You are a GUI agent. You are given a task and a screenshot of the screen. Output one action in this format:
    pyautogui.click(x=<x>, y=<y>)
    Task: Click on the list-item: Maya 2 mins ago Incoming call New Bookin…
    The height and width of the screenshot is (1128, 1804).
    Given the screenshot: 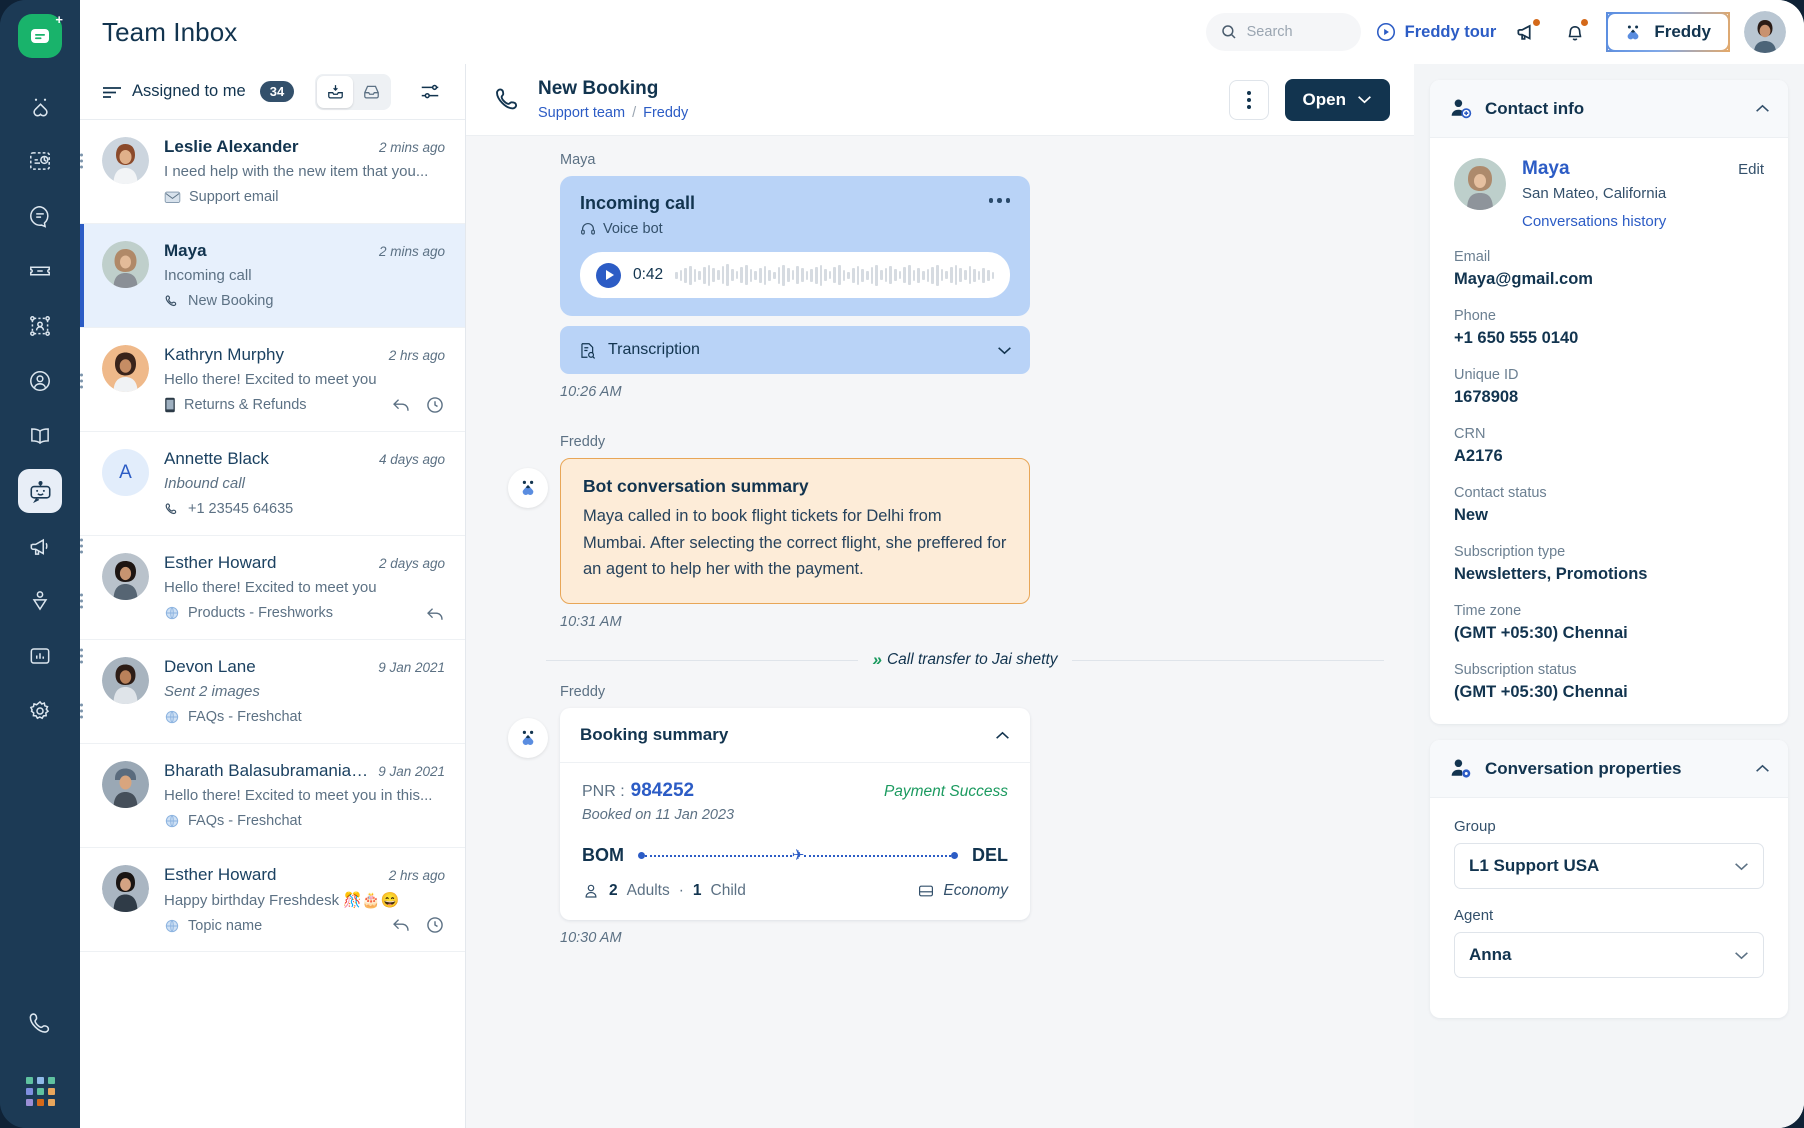 What is the action you would take?
    pyautogui.click(x=272, y=276)
    